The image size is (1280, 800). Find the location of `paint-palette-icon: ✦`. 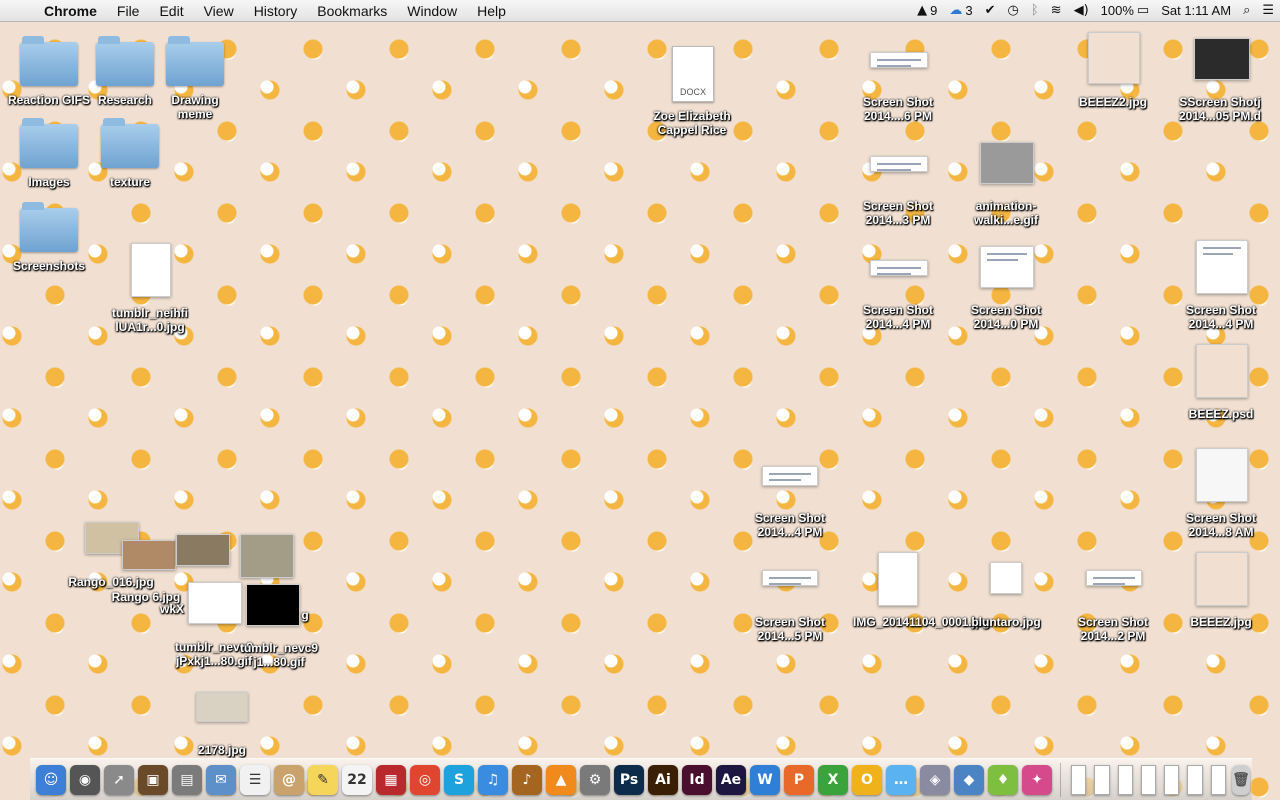

paint-palette-icon: ✦ is located at coordinates (1037, 779).